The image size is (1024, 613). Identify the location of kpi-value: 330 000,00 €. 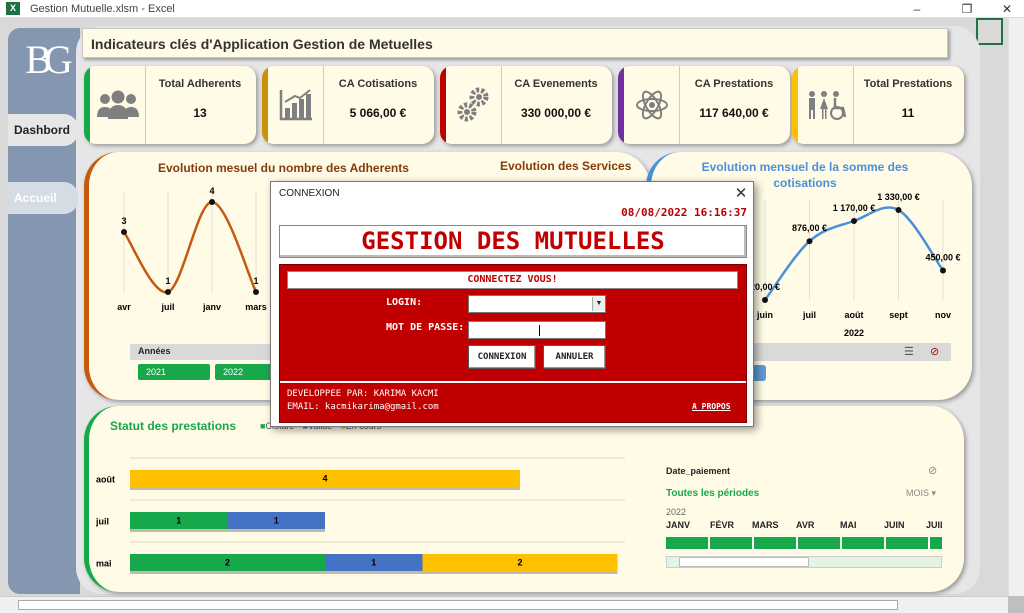
(556, 113).